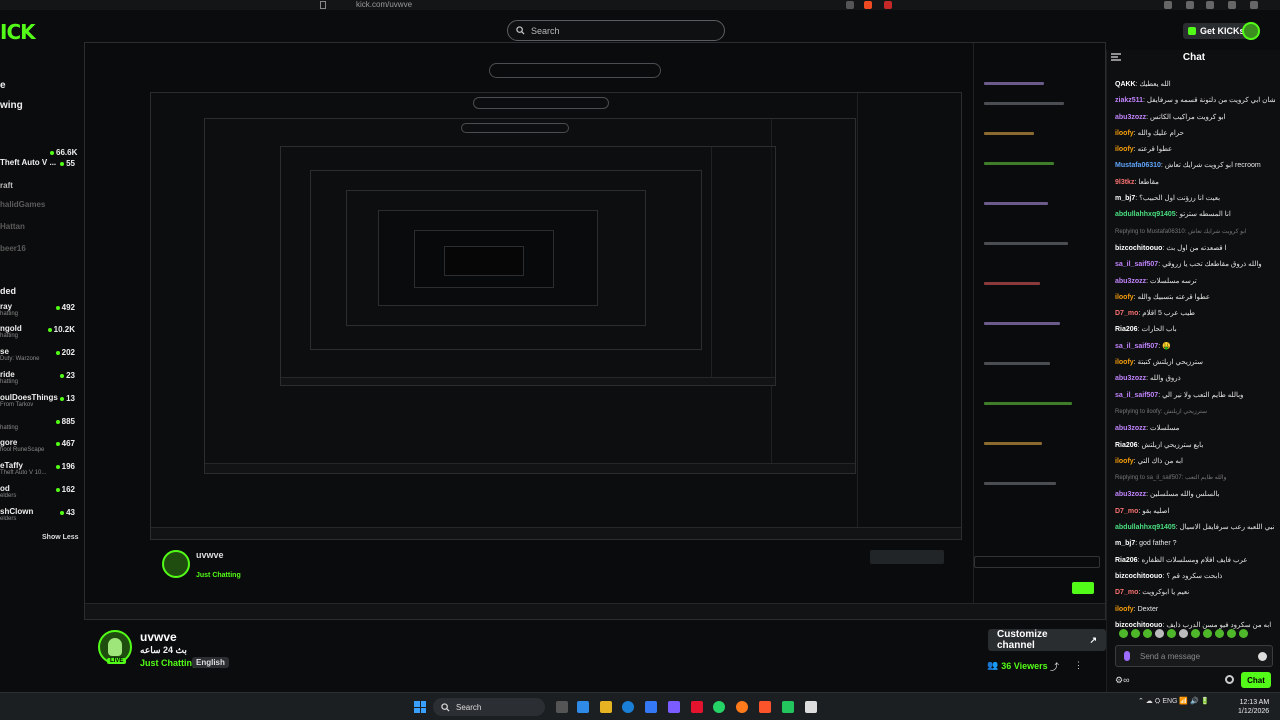  Describe the element at coordinates (60, 537) in the screenshot. I see `show-less-button: Show Less` at that location.